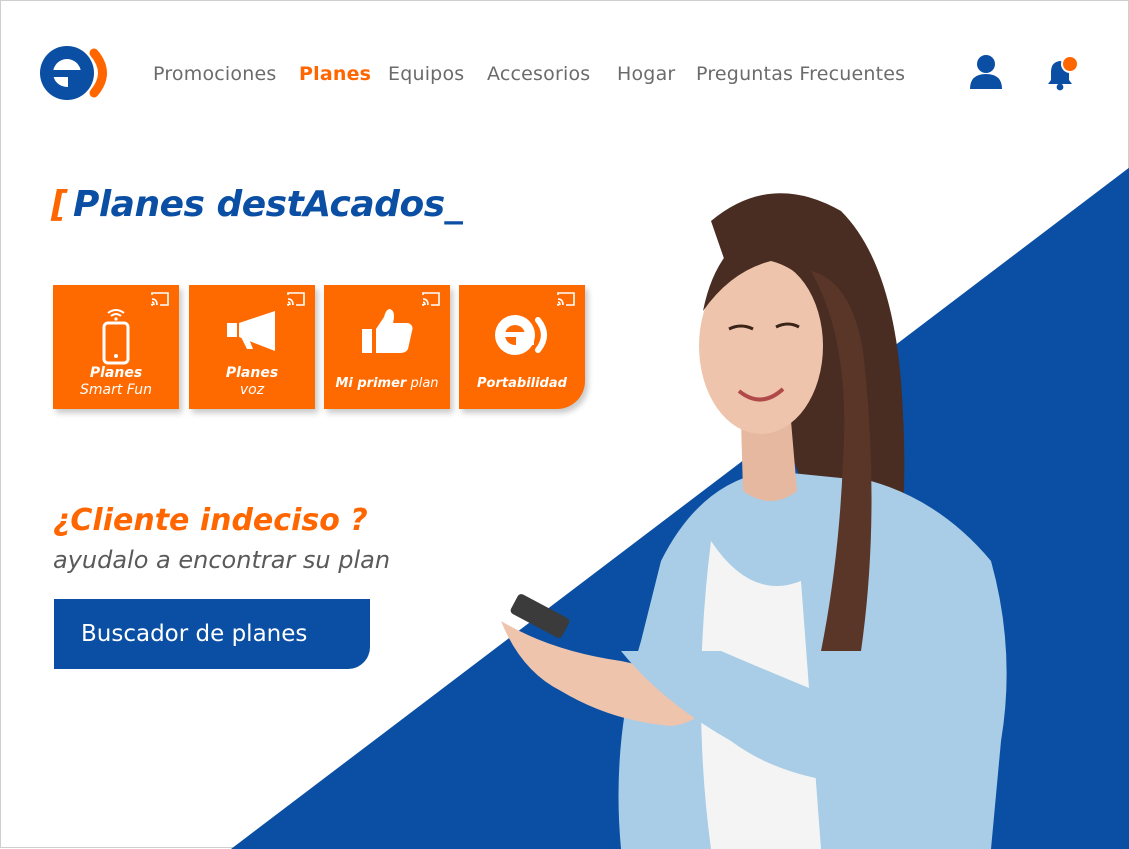 Image resolution: width=1129 pixels, height=849 pixels. I want to click on section-title: [Planes destAcados_, so click(257, 204).